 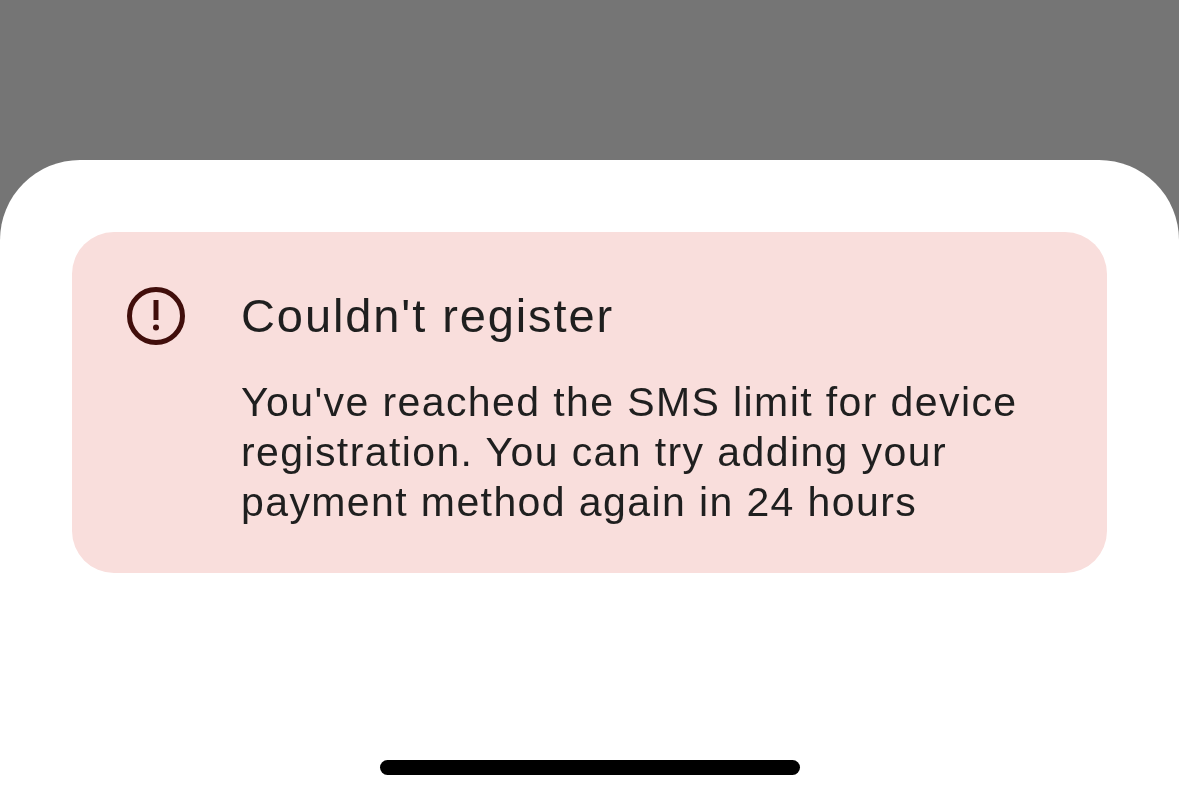 I want to click on alert-title: Couldn't register, so click(x=428, y=316).